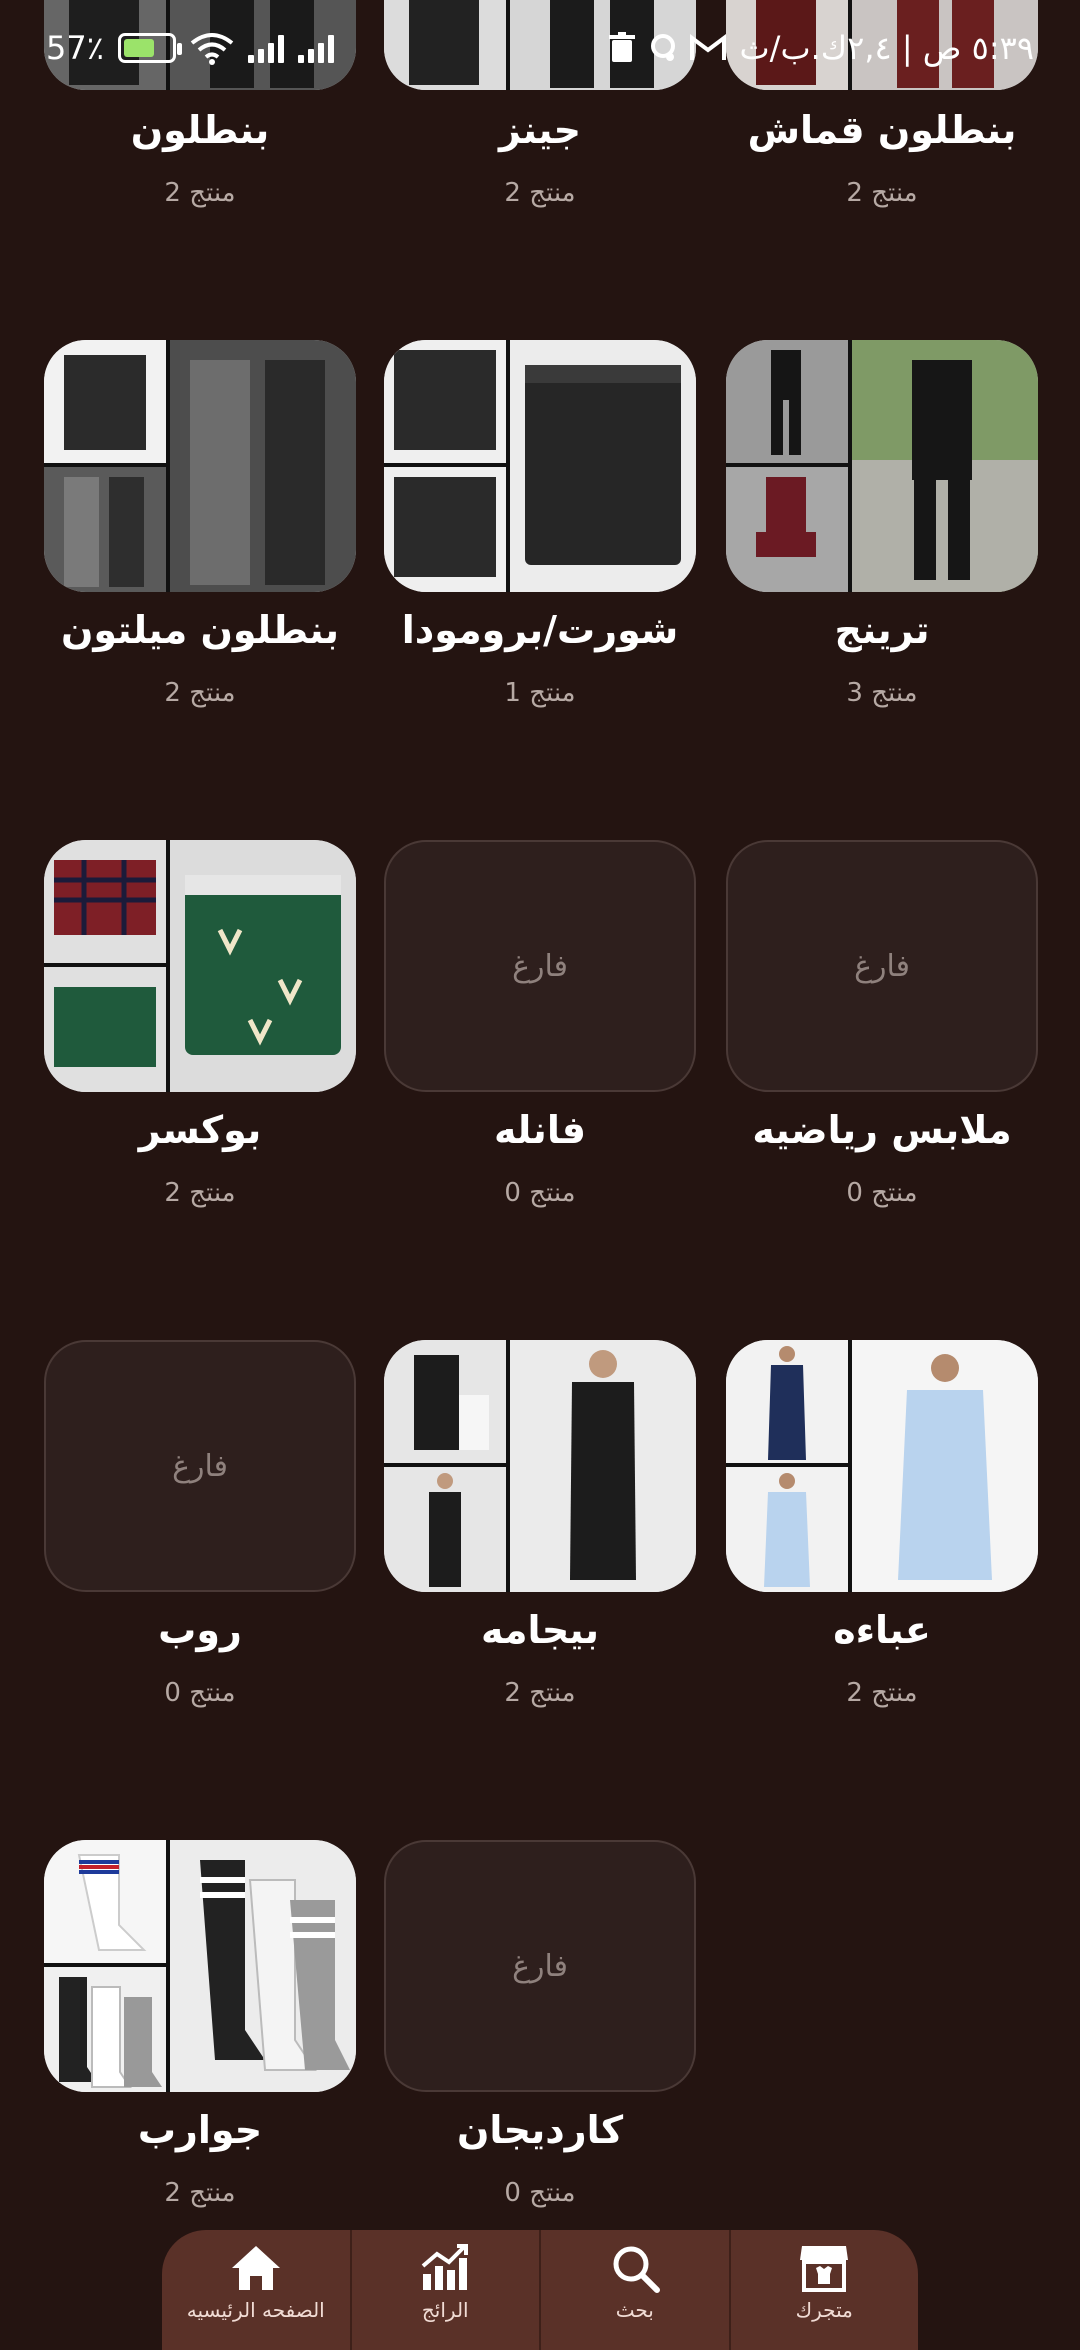 This screenshot has width=1080, height=2350. I want to click on status-bar-right: ٥:٣٩ ص | ٢,٤ك.ب/ث, so click(821, 48).